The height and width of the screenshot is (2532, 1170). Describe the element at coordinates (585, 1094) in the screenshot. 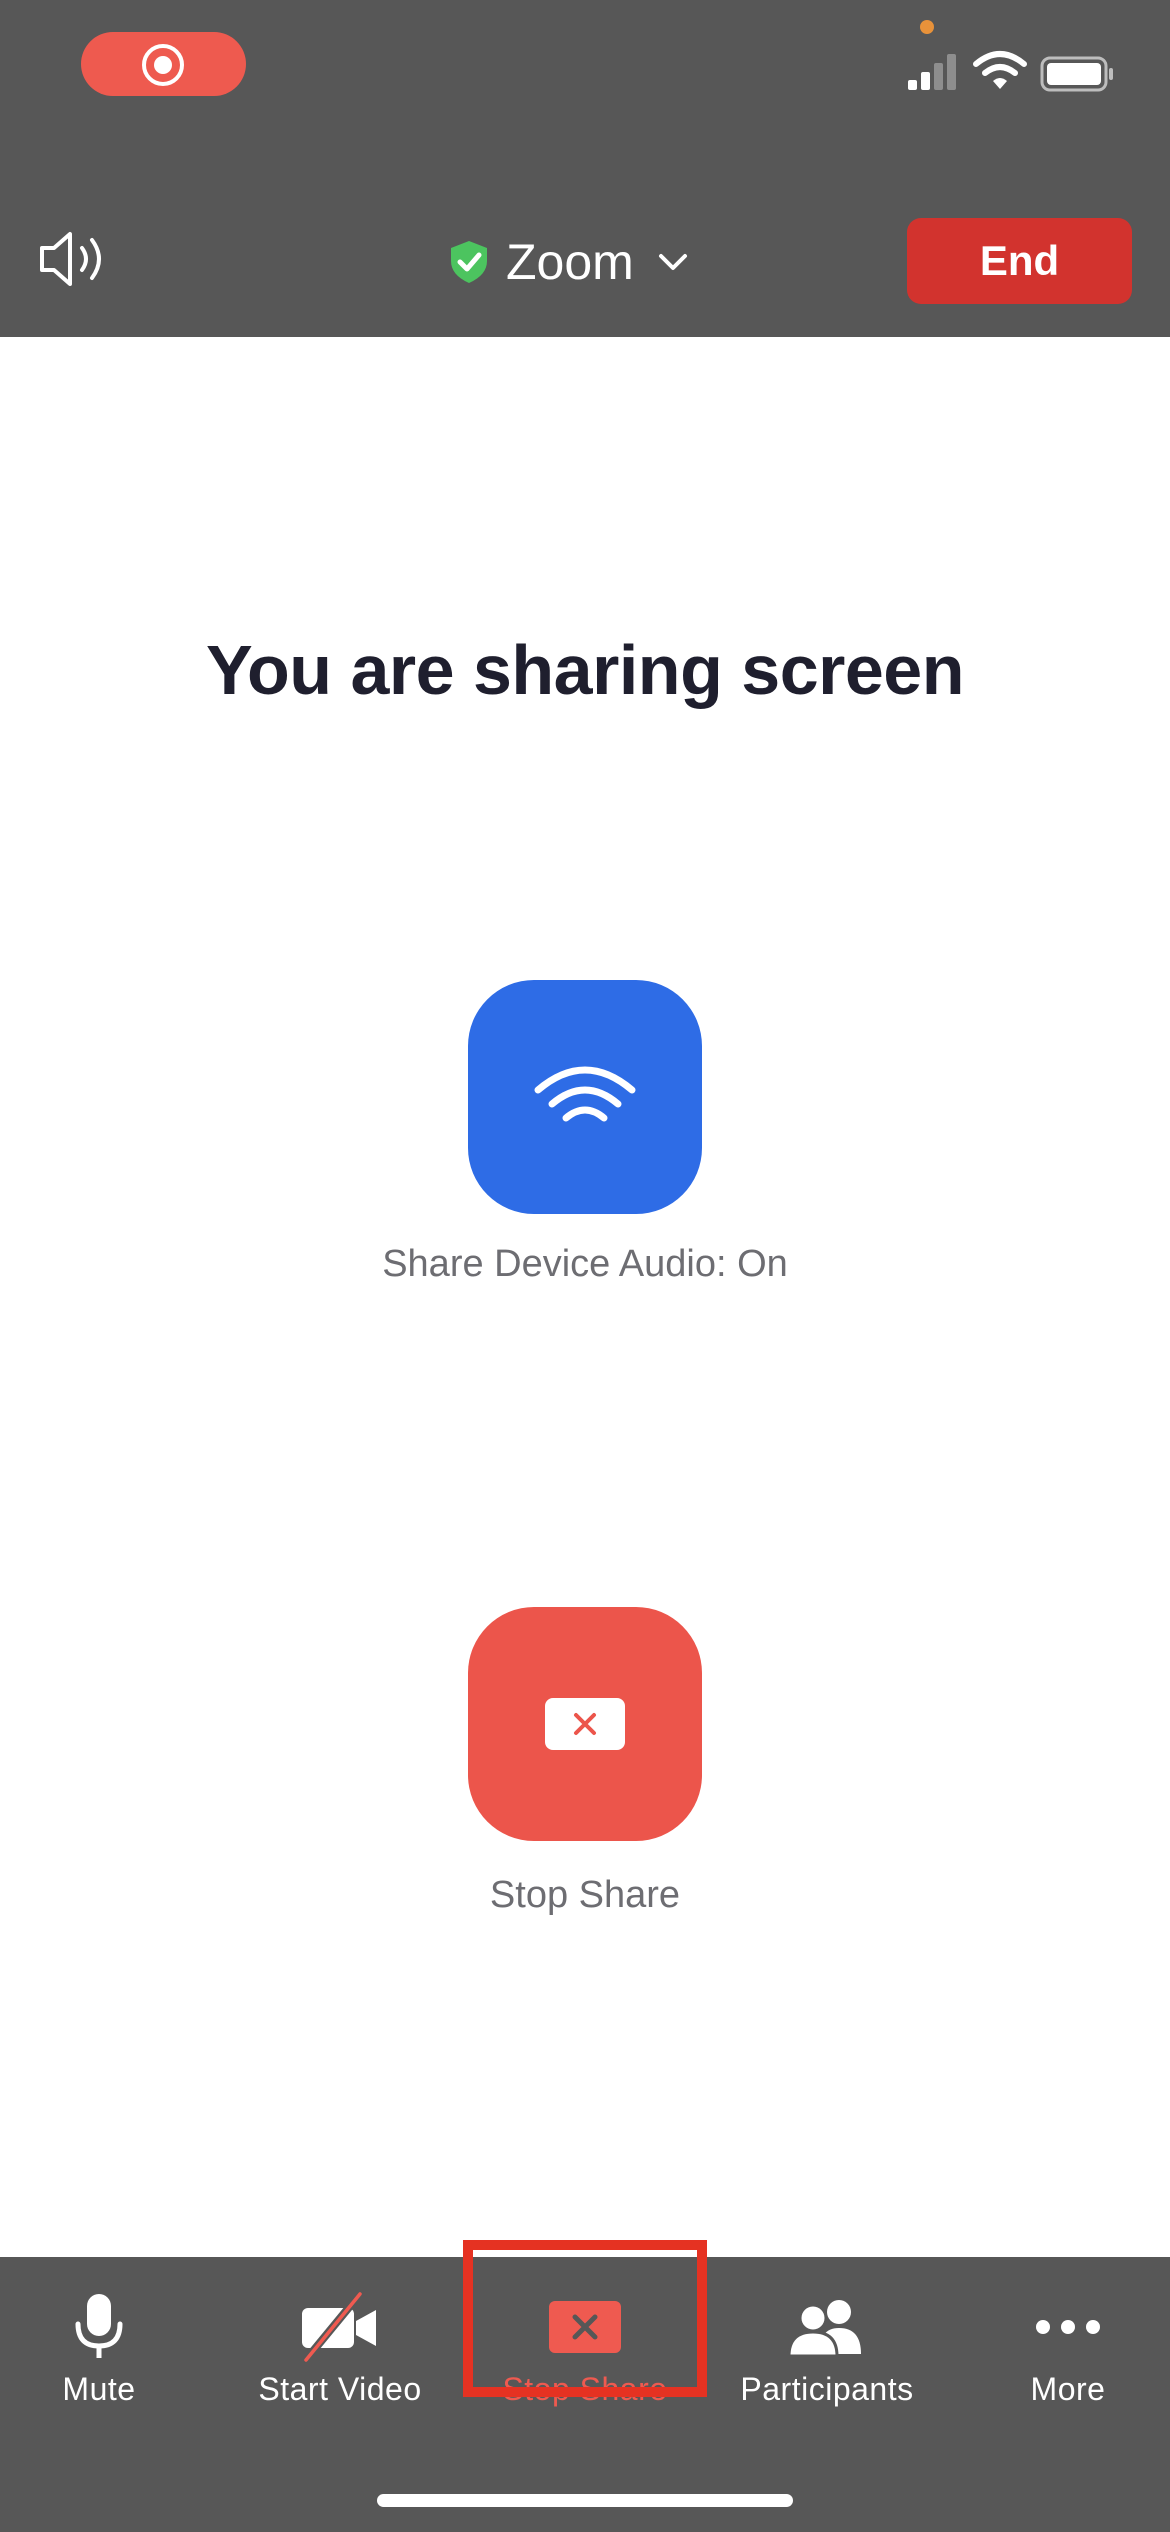

I see `audio-wave-icon` at that location.